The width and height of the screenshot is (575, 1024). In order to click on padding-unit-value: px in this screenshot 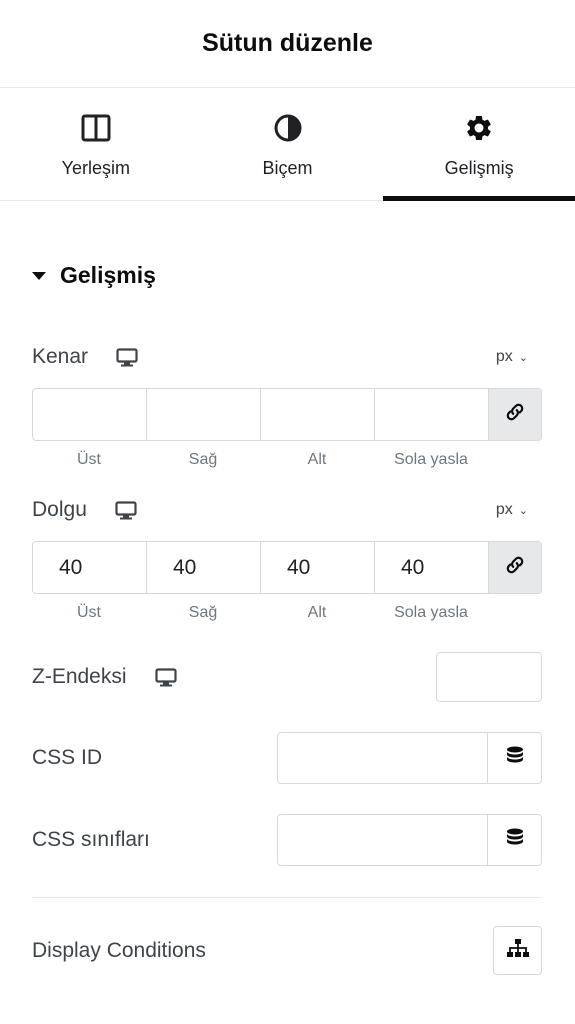, I will do `click(504, 509)`.